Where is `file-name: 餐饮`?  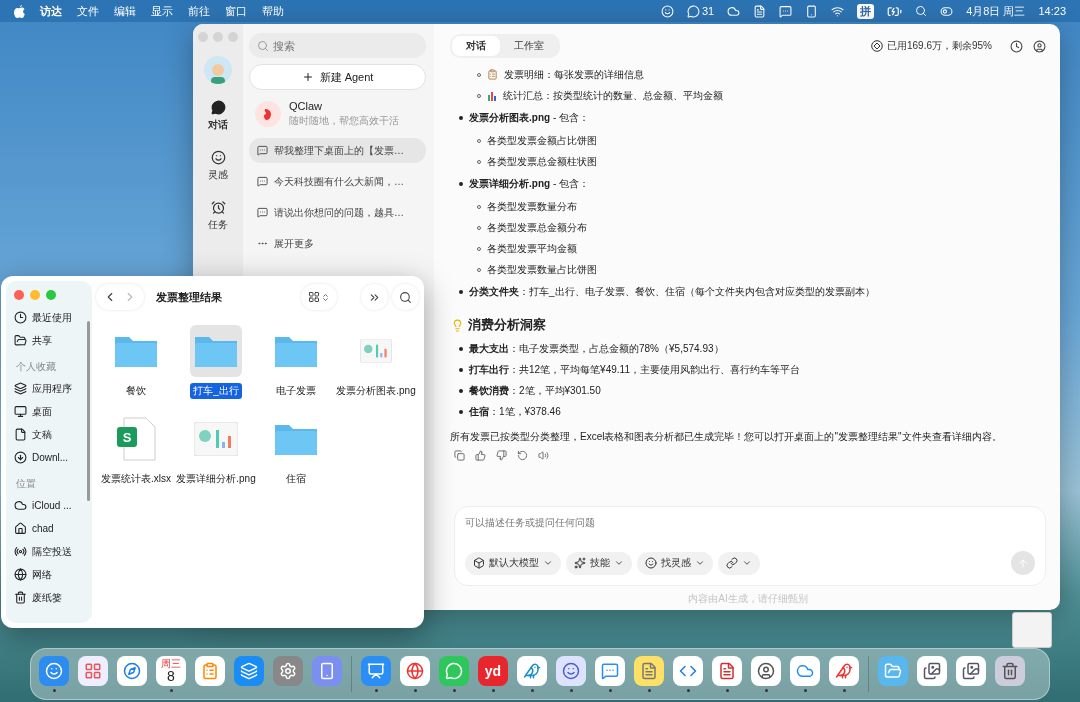
file-name: 餐饮 is located at coordinates (136, 391).